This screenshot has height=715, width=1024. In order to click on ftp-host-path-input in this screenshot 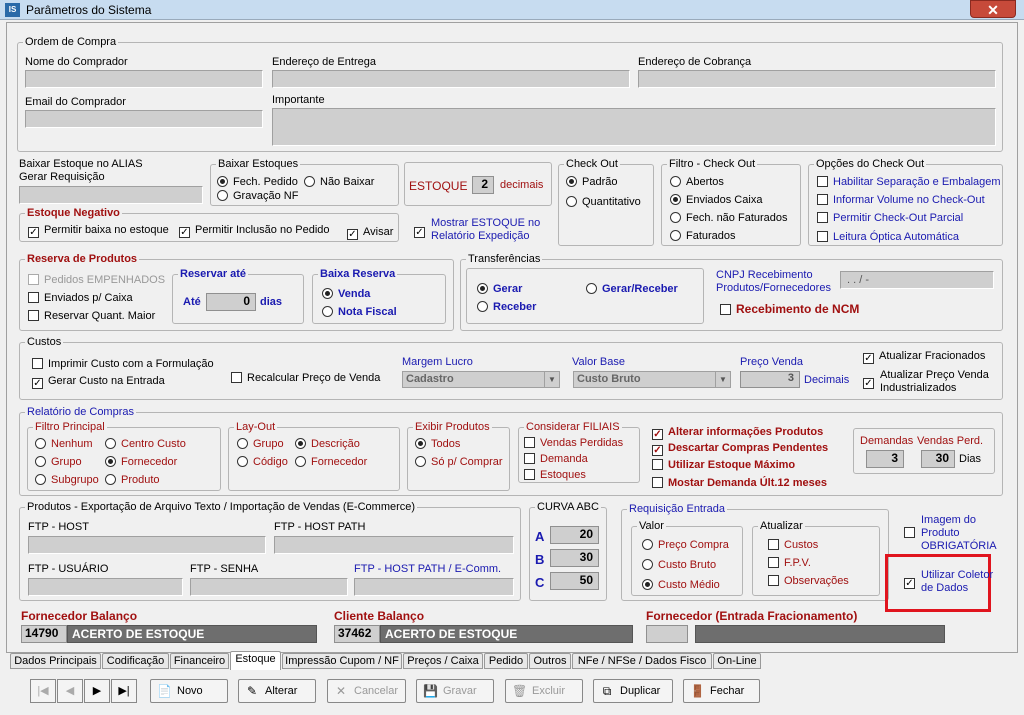, I will do `click(394, 545)`.